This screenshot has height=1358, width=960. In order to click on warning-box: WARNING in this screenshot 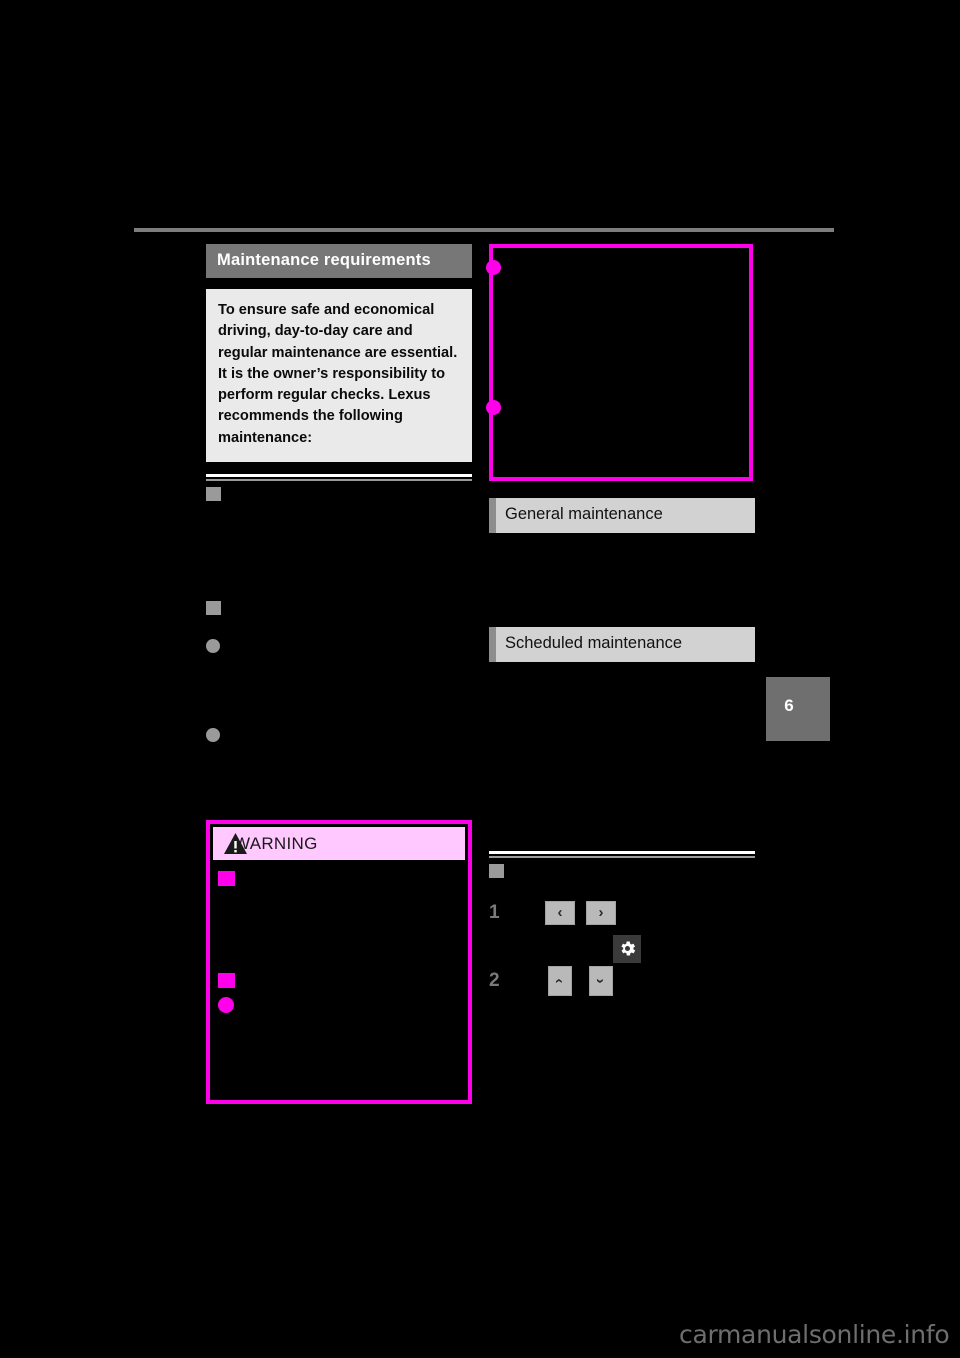, I will do `click(339, 962)`.